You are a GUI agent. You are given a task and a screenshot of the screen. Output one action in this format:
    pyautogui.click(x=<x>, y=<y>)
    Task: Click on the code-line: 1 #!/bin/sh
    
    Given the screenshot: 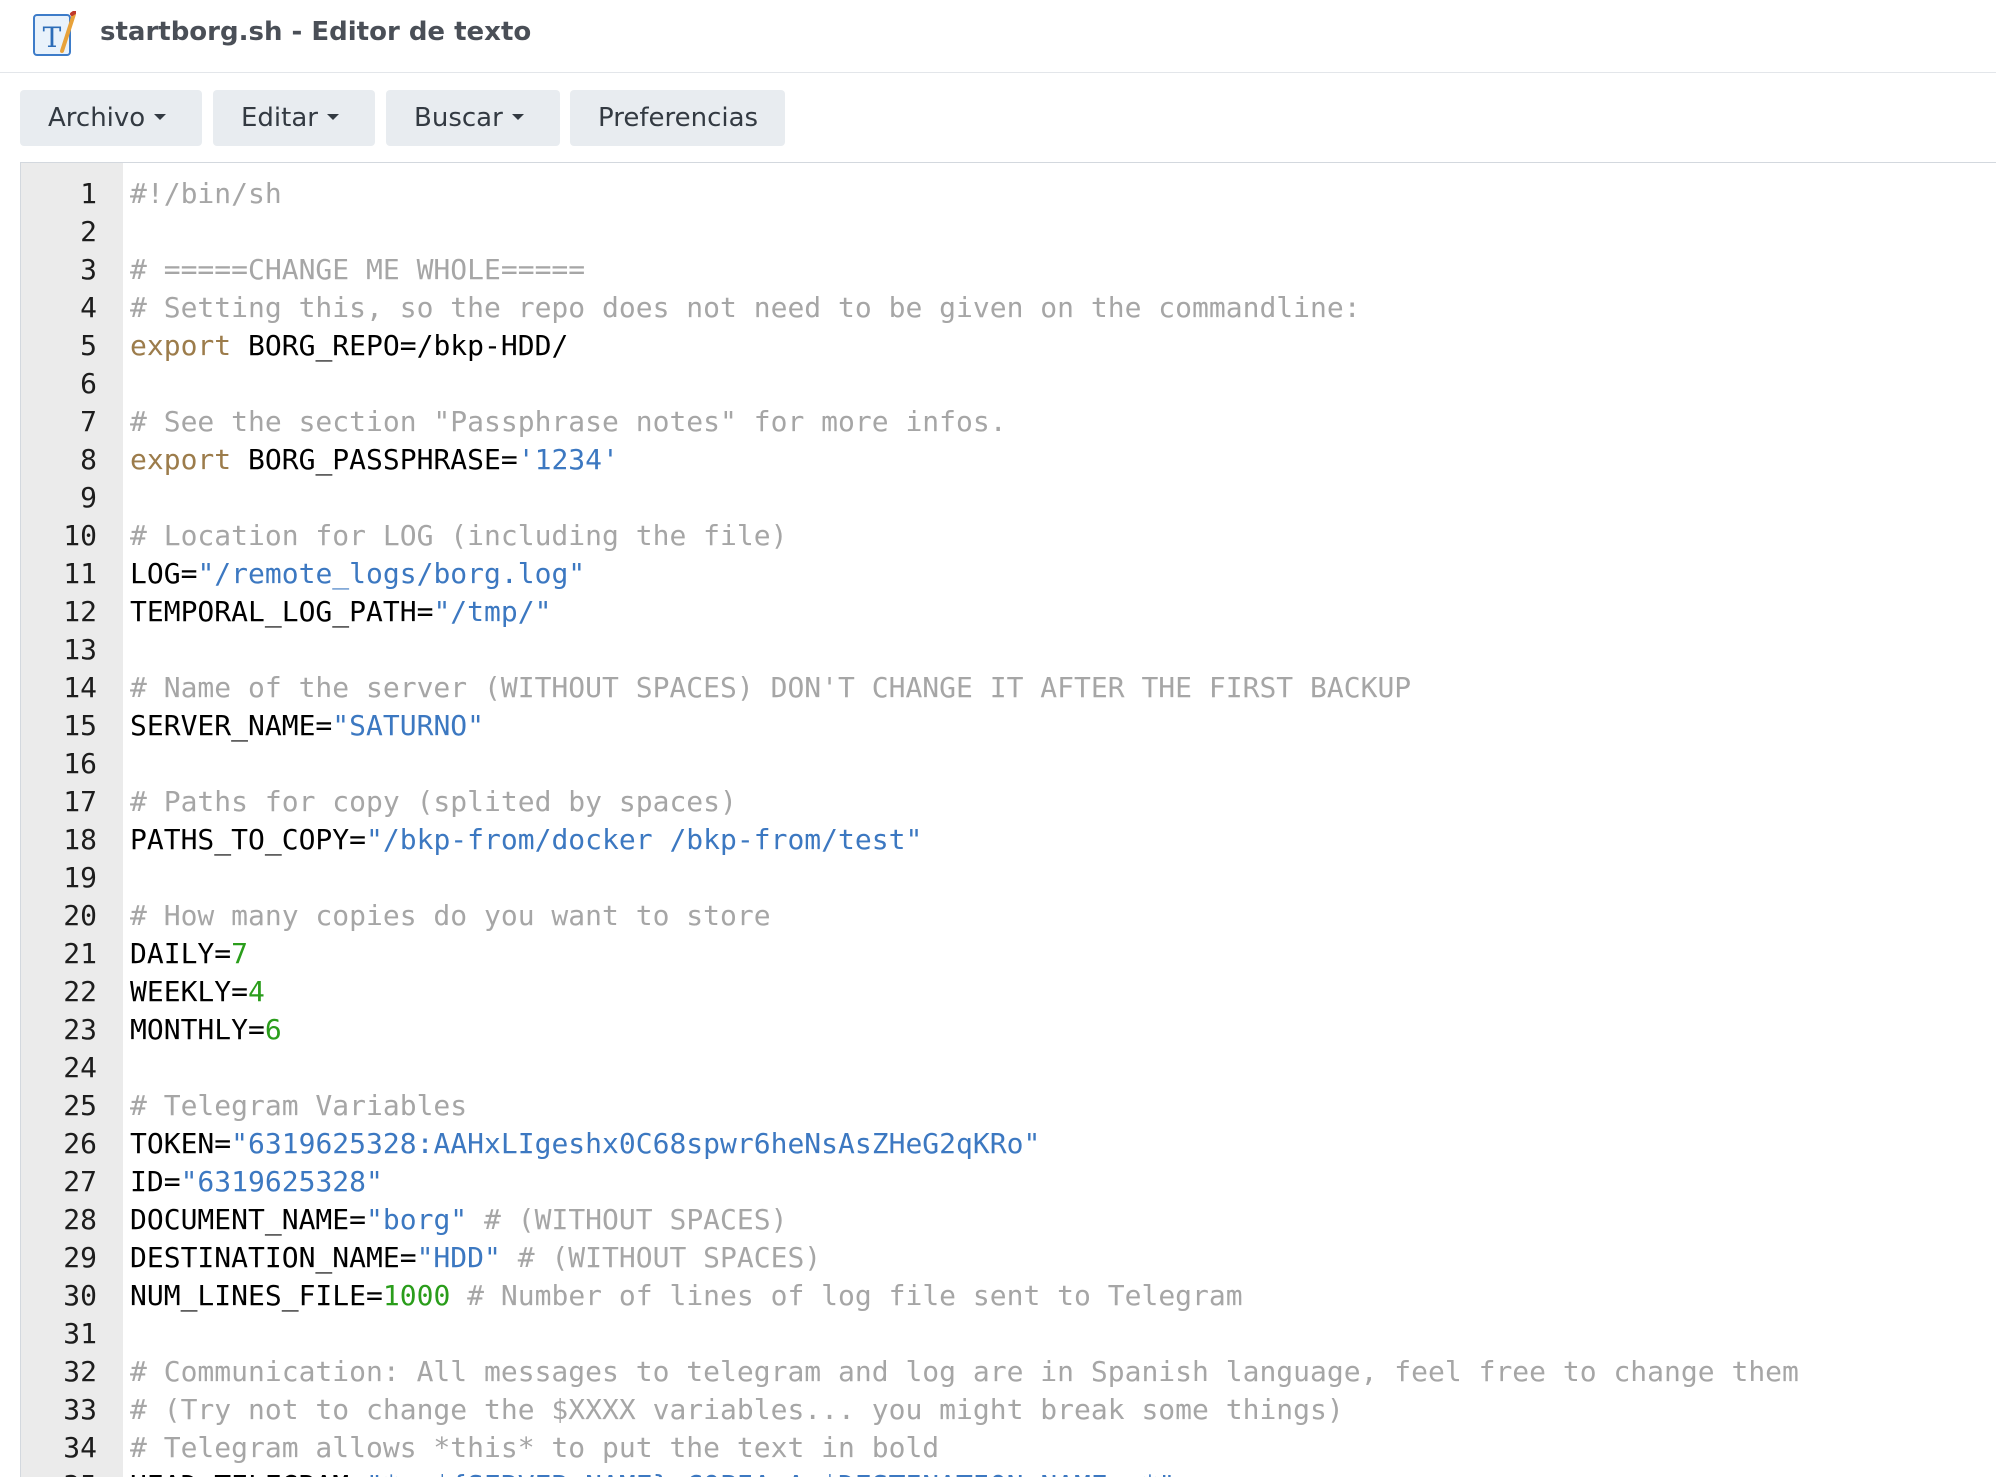 What is the action you would take?
    pyautogui.click(x=1008, y=194)
    